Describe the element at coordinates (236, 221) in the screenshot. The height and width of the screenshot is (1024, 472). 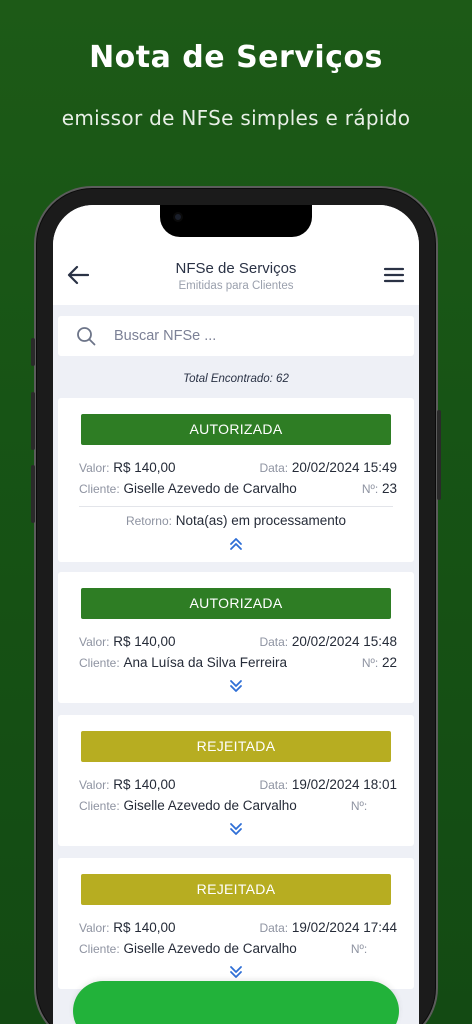
I see `phone-notch` at that location.